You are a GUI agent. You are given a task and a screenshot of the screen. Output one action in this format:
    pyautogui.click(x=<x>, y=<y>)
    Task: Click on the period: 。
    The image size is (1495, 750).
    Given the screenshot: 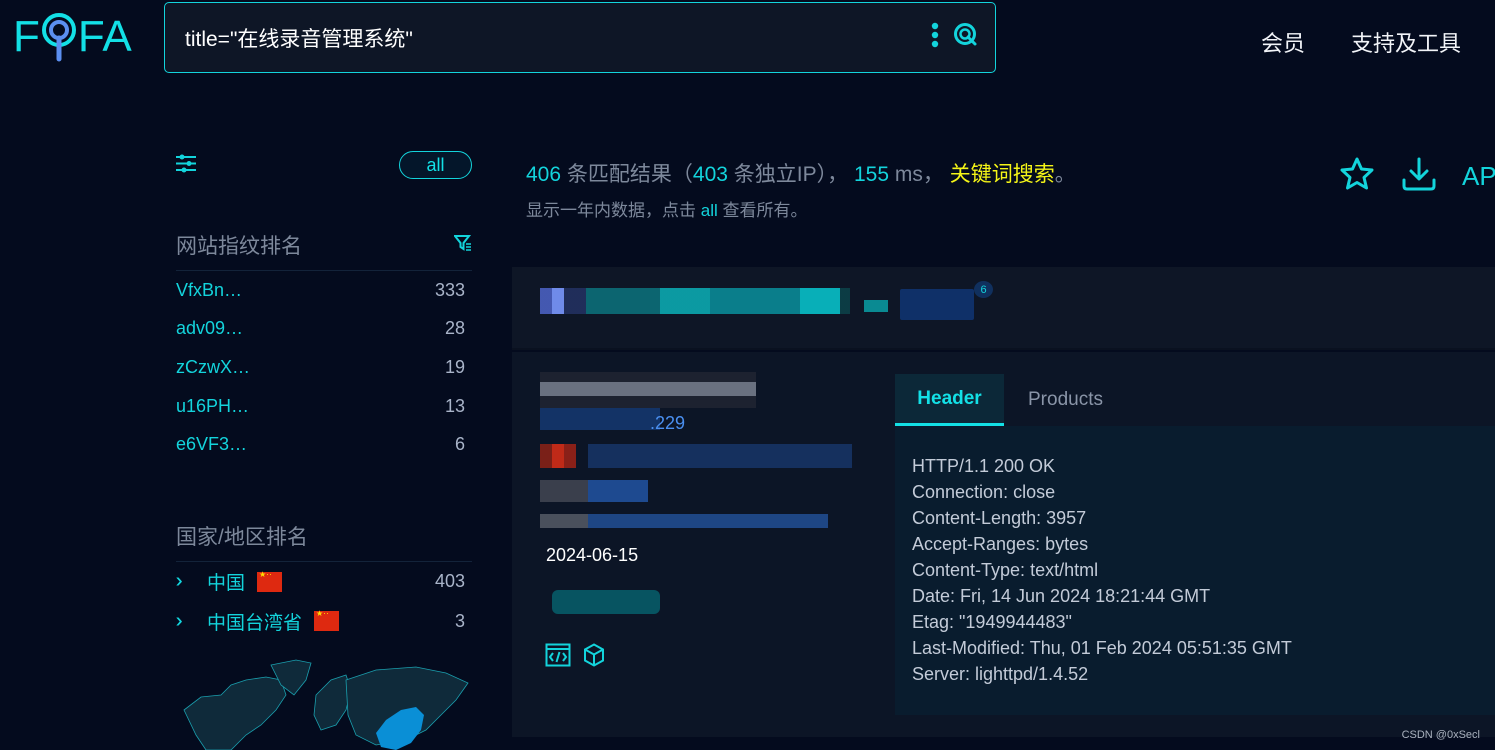 What is the action you would take?
    pyautogui.click(x=1065, y=174)
    